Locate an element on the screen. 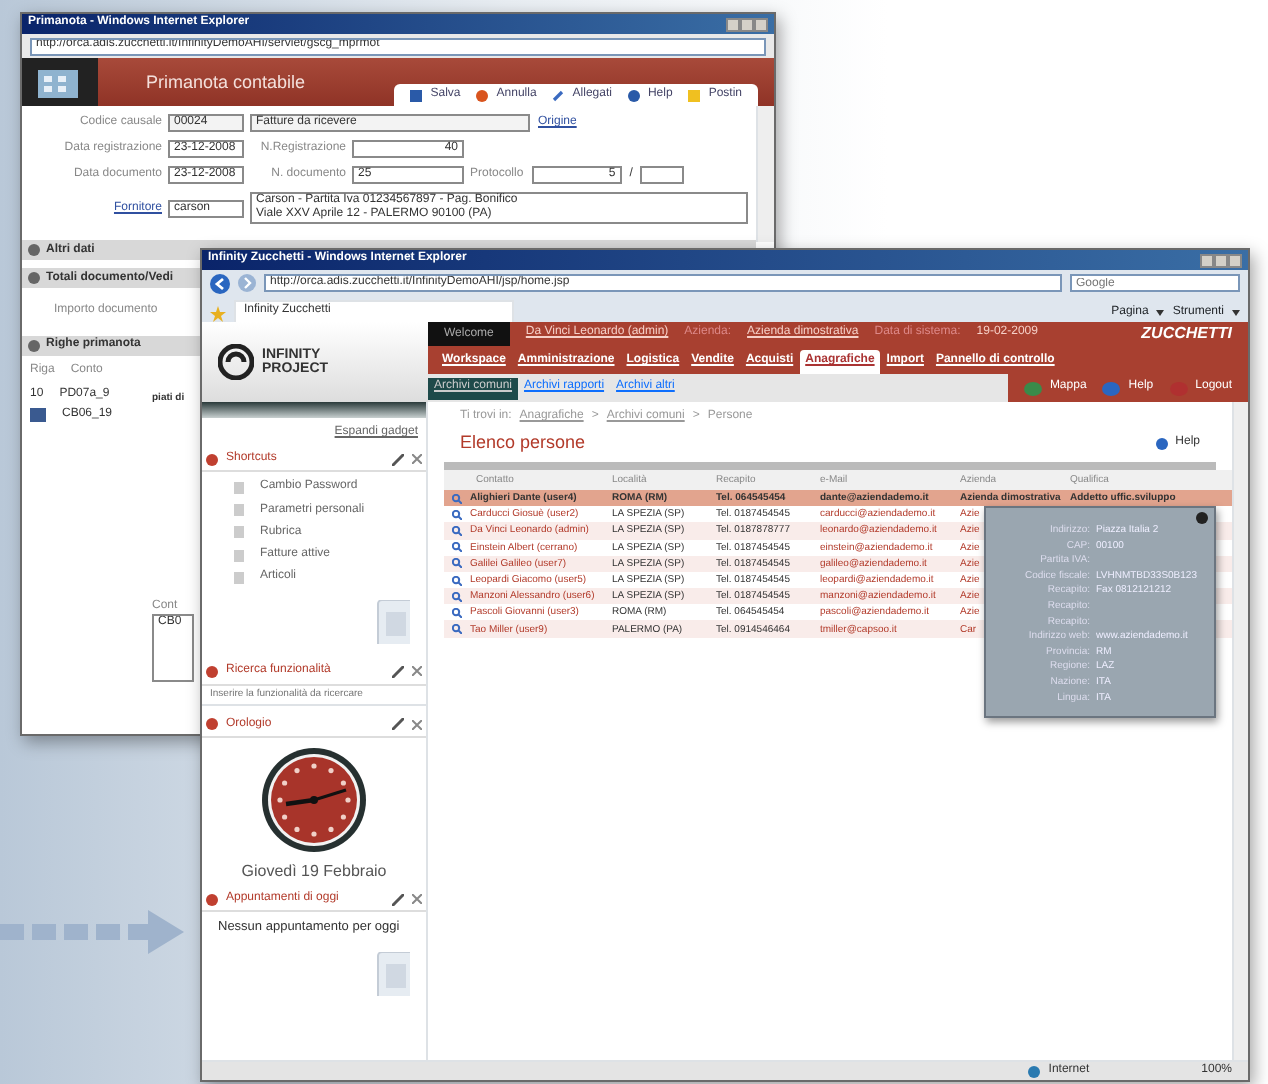 The height and width of the screenshot is (1084, 1268). clock-drawing is located at coordinates (314, 799).